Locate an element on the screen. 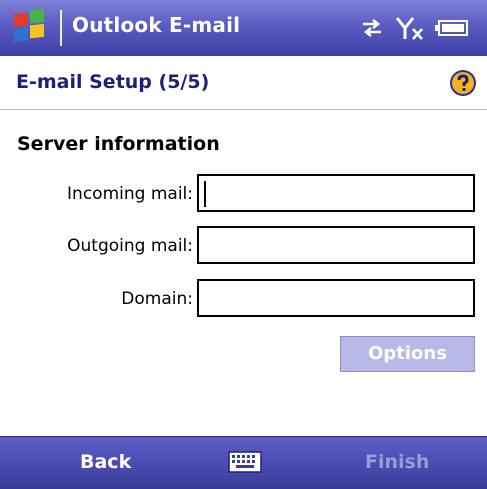 Image resolution: width=487 pixels, height=489 pixels. signal-off-icon is located at coordinates (410, 28).